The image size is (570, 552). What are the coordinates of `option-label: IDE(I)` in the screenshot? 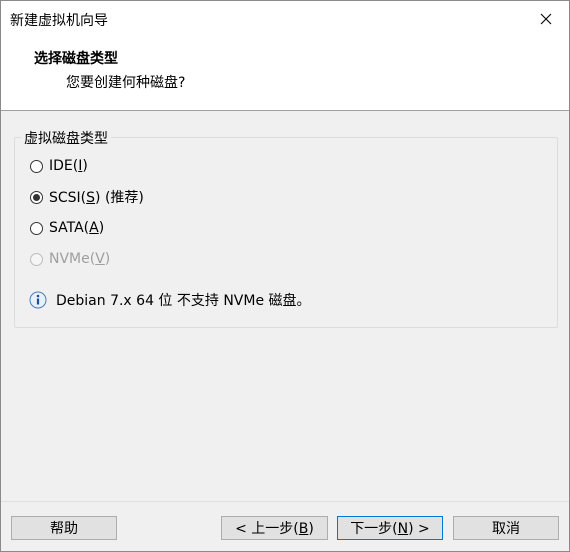 It's located at (68, 166).